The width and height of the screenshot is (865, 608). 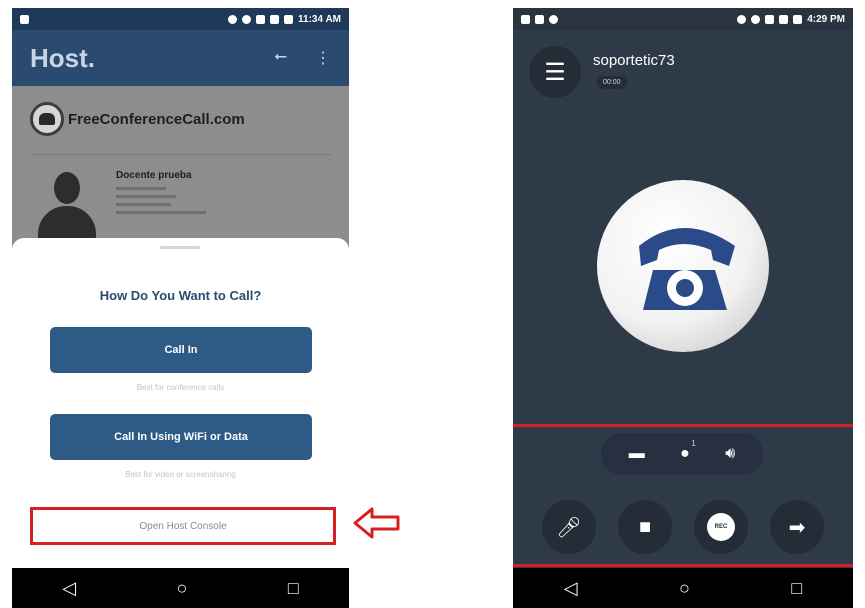 I want to click on call-timer: 00:00, so click(x=612, y=82).